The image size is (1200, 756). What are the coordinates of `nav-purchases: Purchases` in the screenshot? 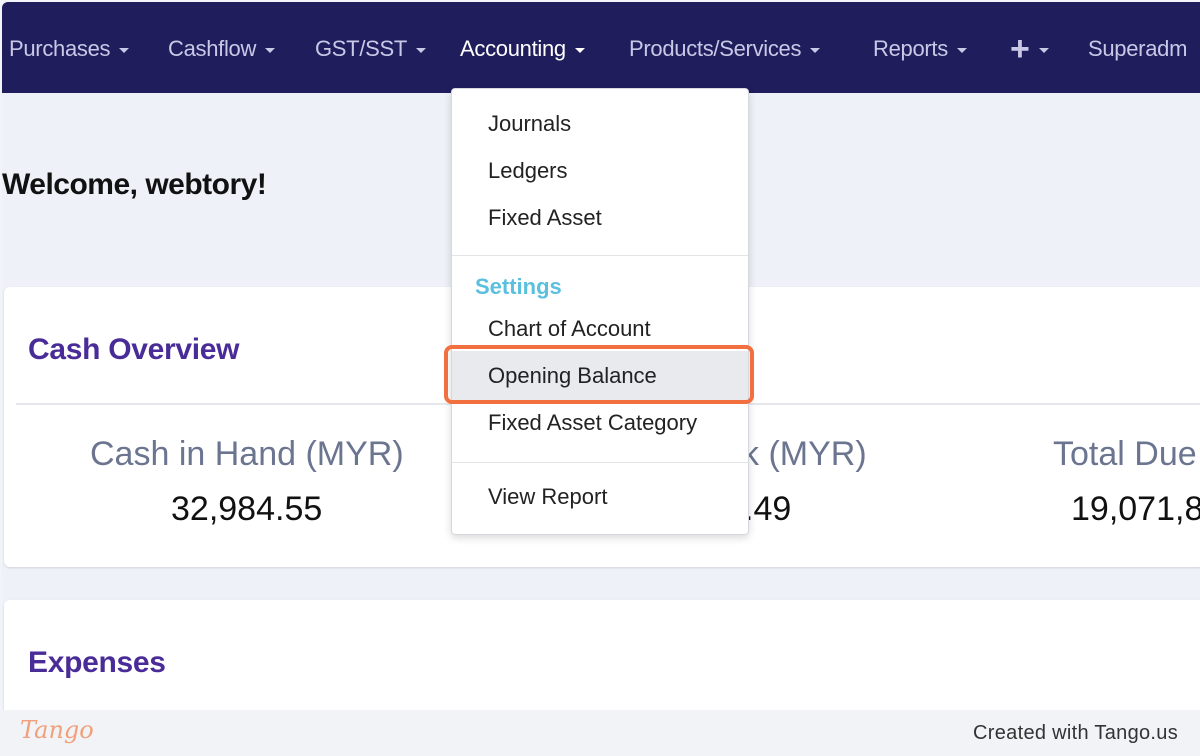 It's located at (69, 49).